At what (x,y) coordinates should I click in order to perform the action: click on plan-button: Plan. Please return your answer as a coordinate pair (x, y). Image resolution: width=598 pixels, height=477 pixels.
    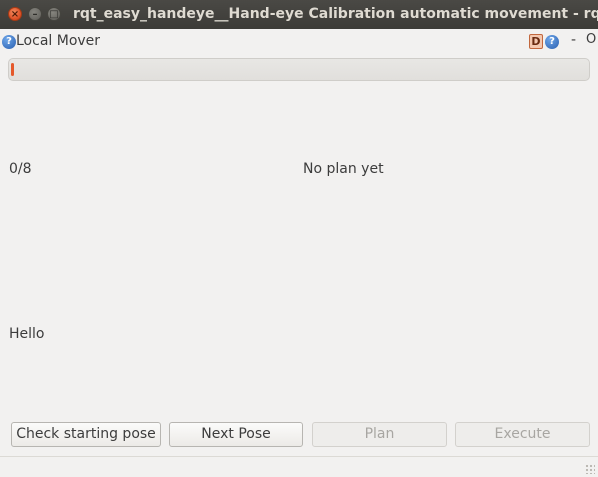
    Looking at the image, I should click on (379, 434).